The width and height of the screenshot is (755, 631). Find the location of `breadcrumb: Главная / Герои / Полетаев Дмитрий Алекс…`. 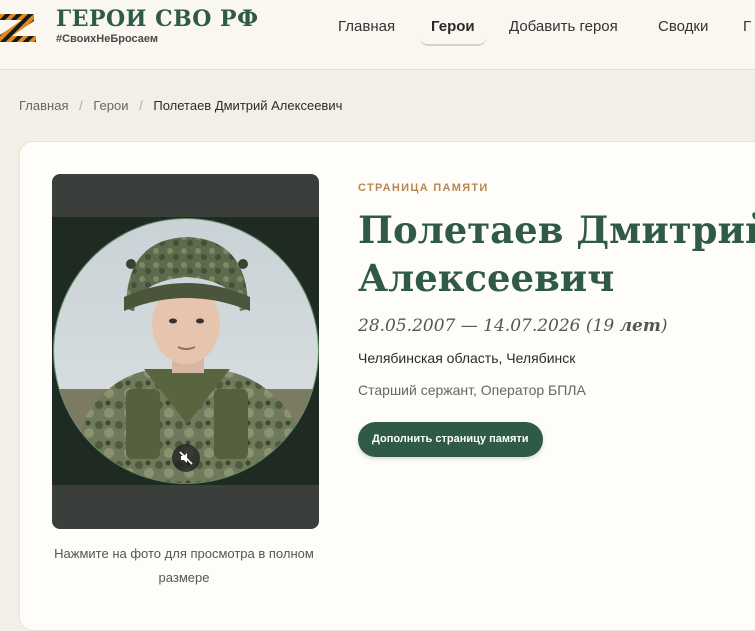

breadcrumb: Главная / Герои / Полетаев Дмитрий Алекс… is located at coordinates (180, 105).